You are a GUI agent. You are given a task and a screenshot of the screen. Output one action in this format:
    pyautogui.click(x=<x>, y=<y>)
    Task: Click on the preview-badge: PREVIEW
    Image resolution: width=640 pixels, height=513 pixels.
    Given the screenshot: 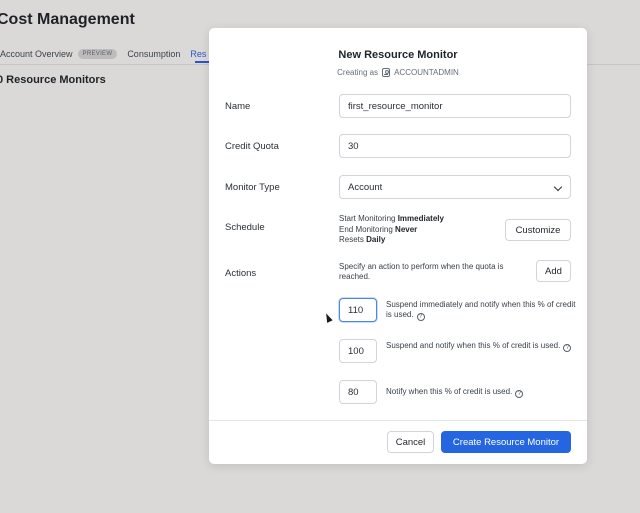 What is the action you would take?
    pyautogui.click(x=97, y=54)
    